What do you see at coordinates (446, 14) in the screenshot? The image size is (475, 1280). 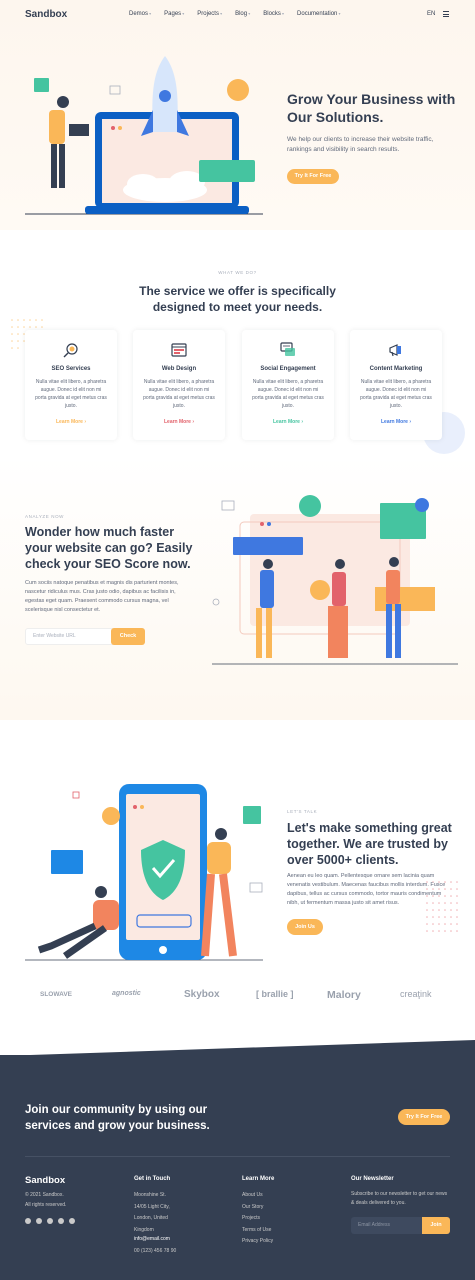 I see `info-menu-icon` at bounding box center [446, 14].